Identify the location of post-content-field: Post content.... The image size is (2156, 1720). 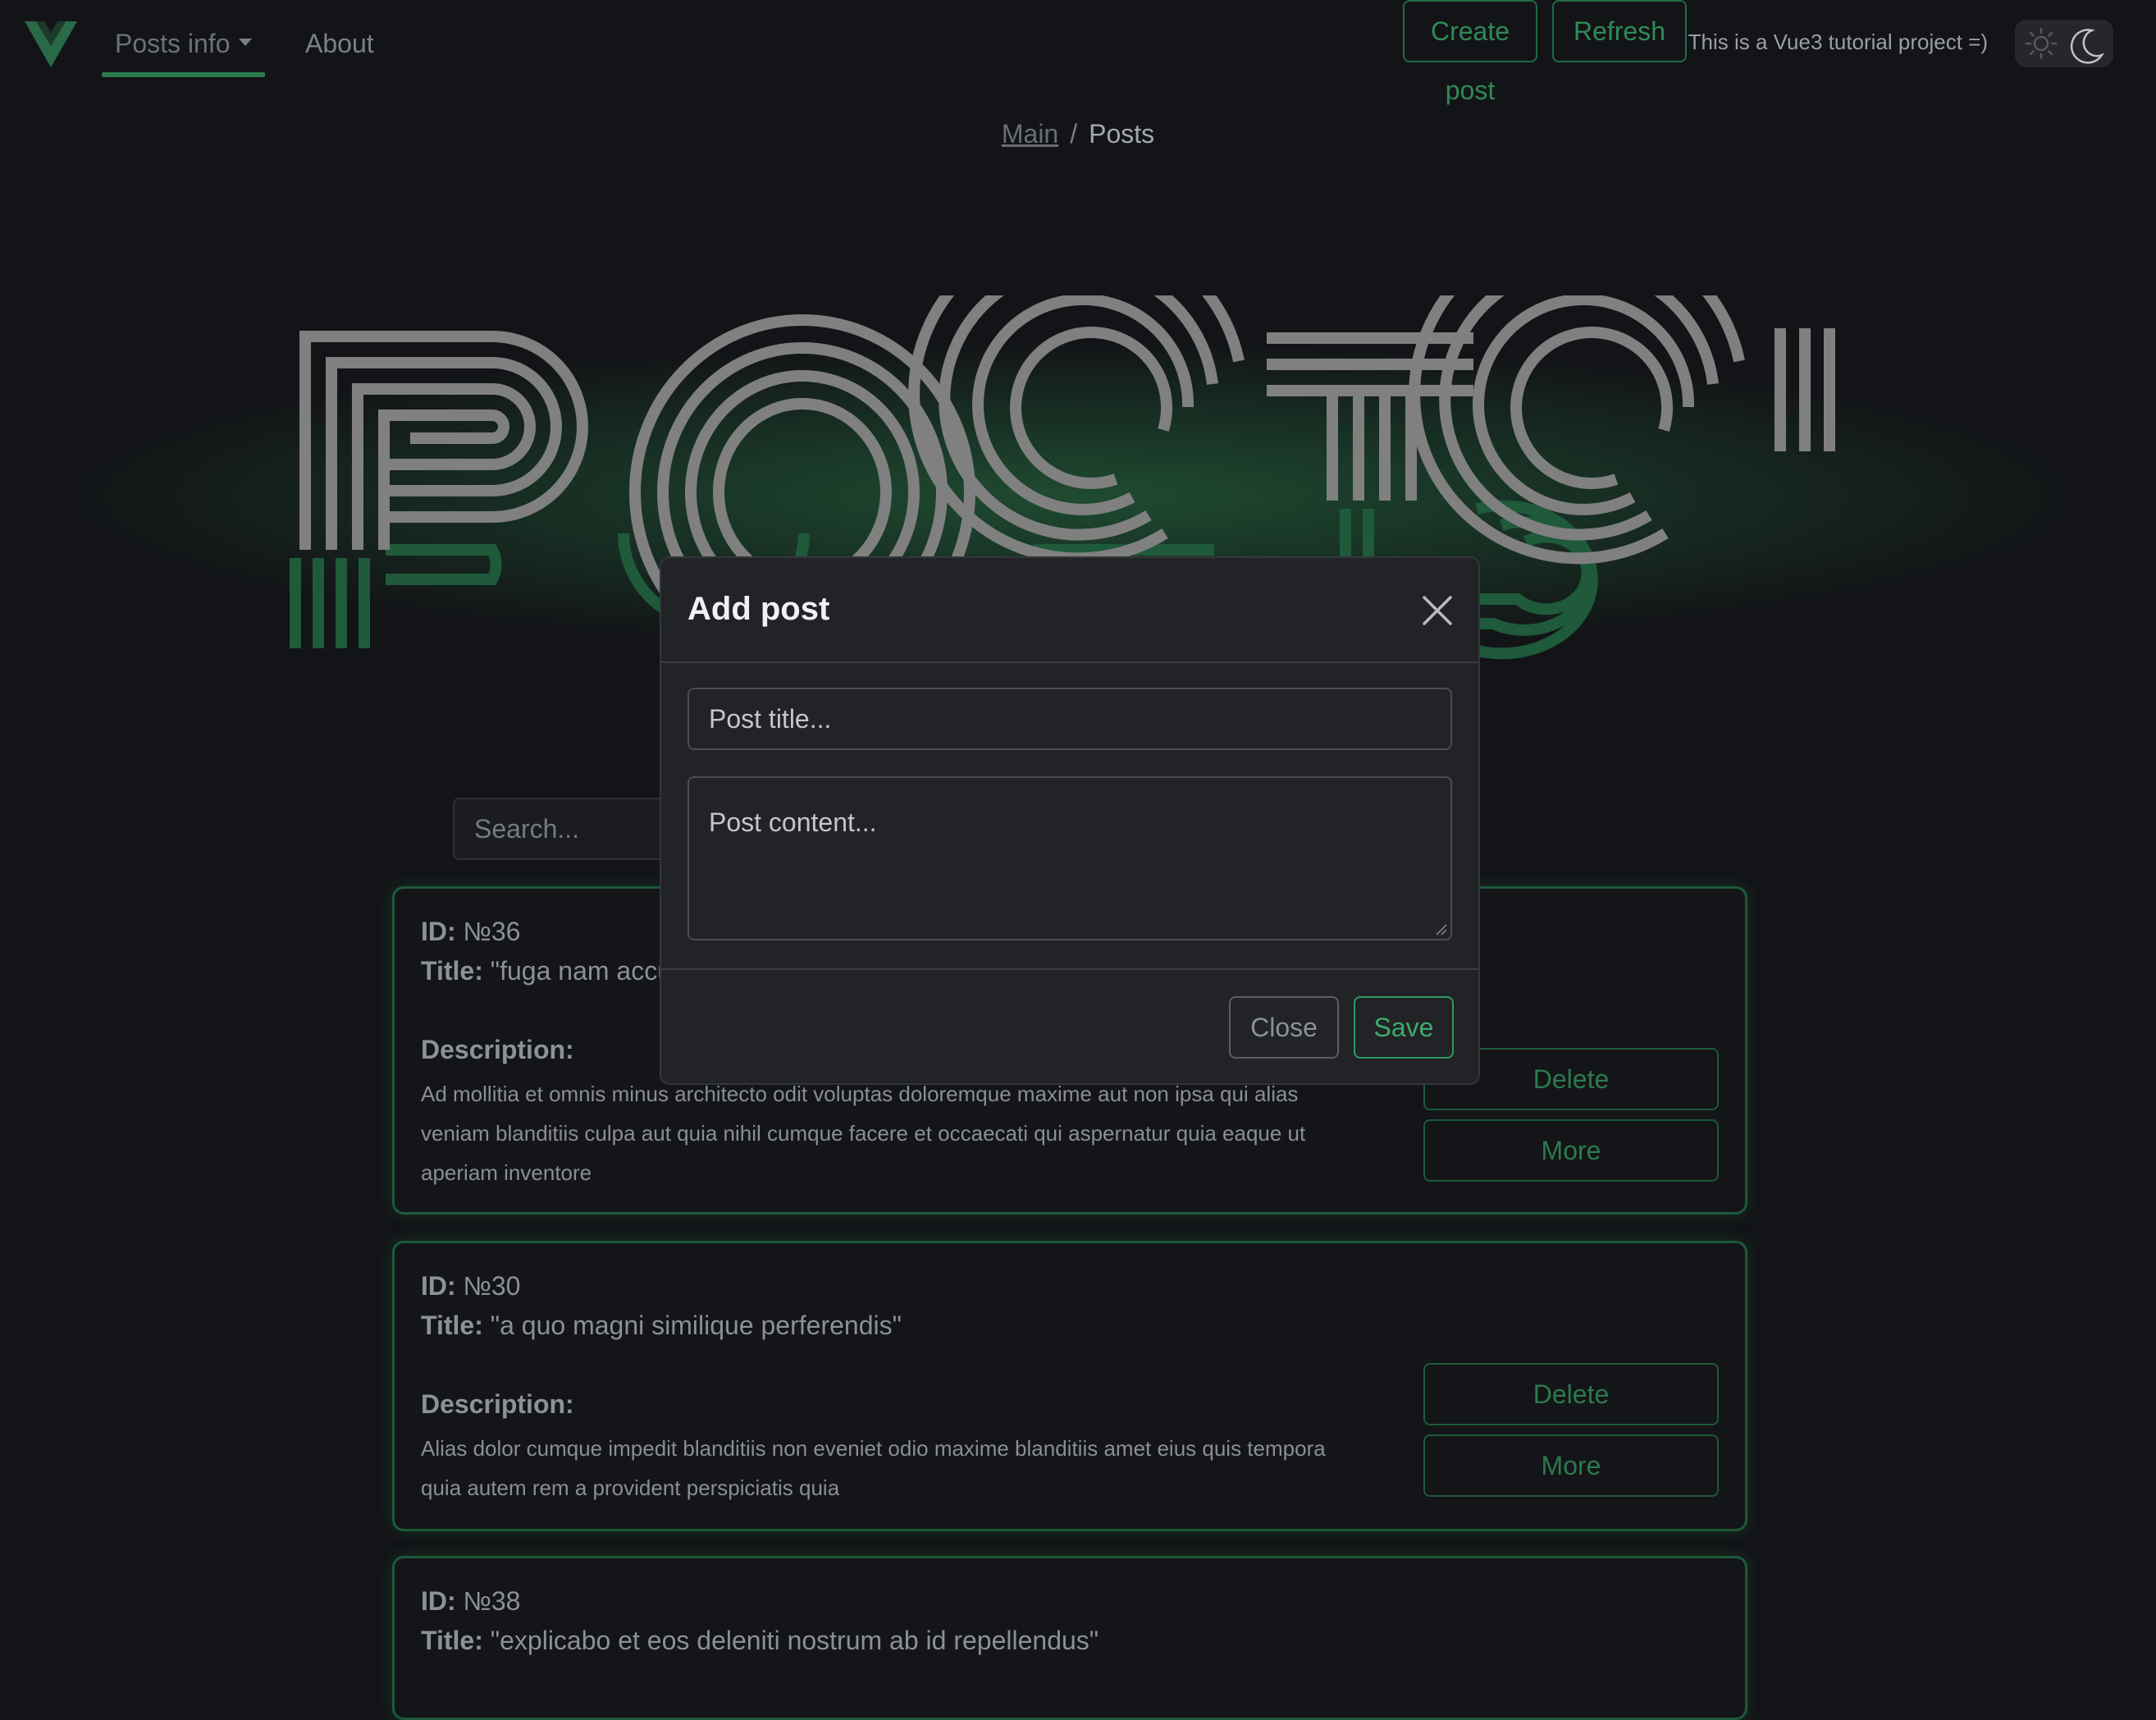
(1069, 858).